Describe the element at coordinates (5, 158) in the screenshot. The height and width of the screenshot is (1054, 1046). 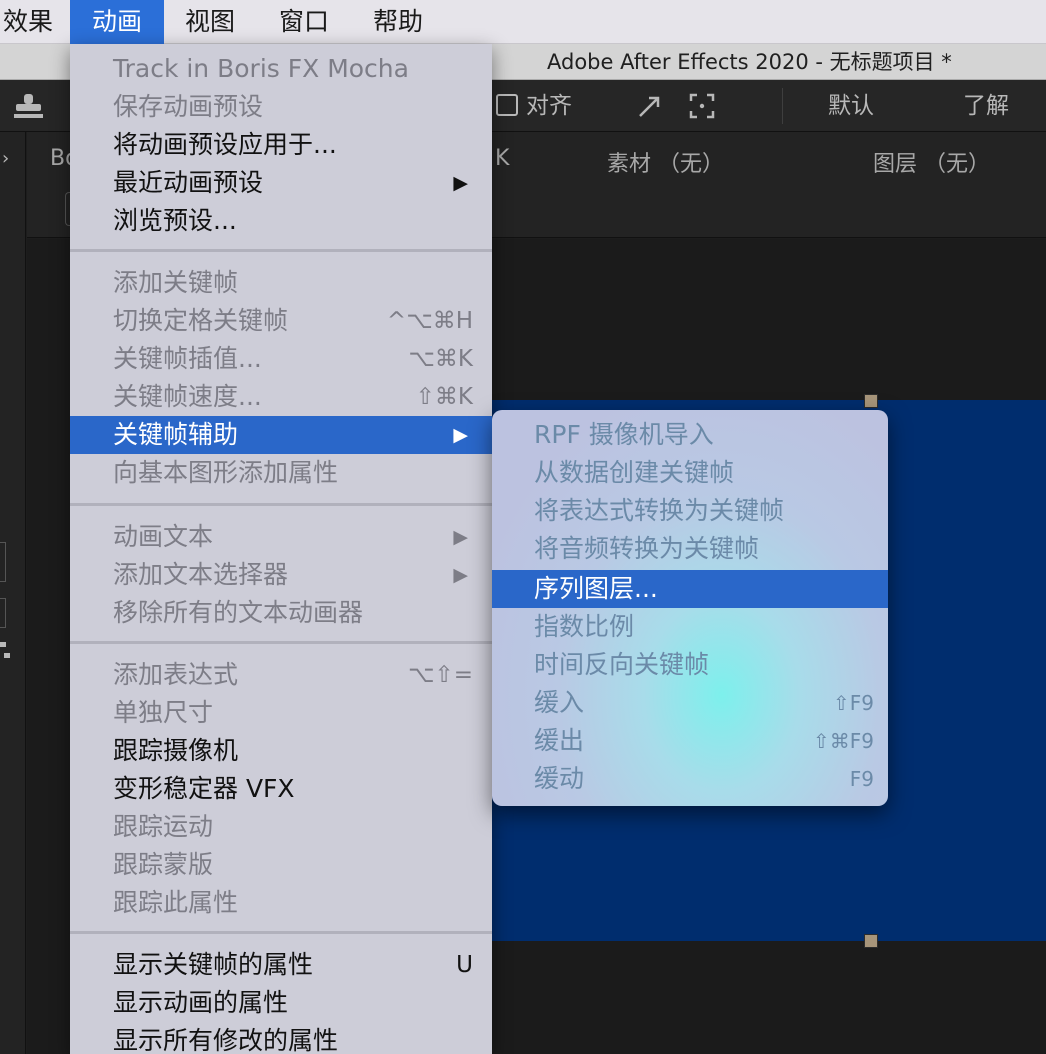
I see `chevron-right-icon: ›` at that location.